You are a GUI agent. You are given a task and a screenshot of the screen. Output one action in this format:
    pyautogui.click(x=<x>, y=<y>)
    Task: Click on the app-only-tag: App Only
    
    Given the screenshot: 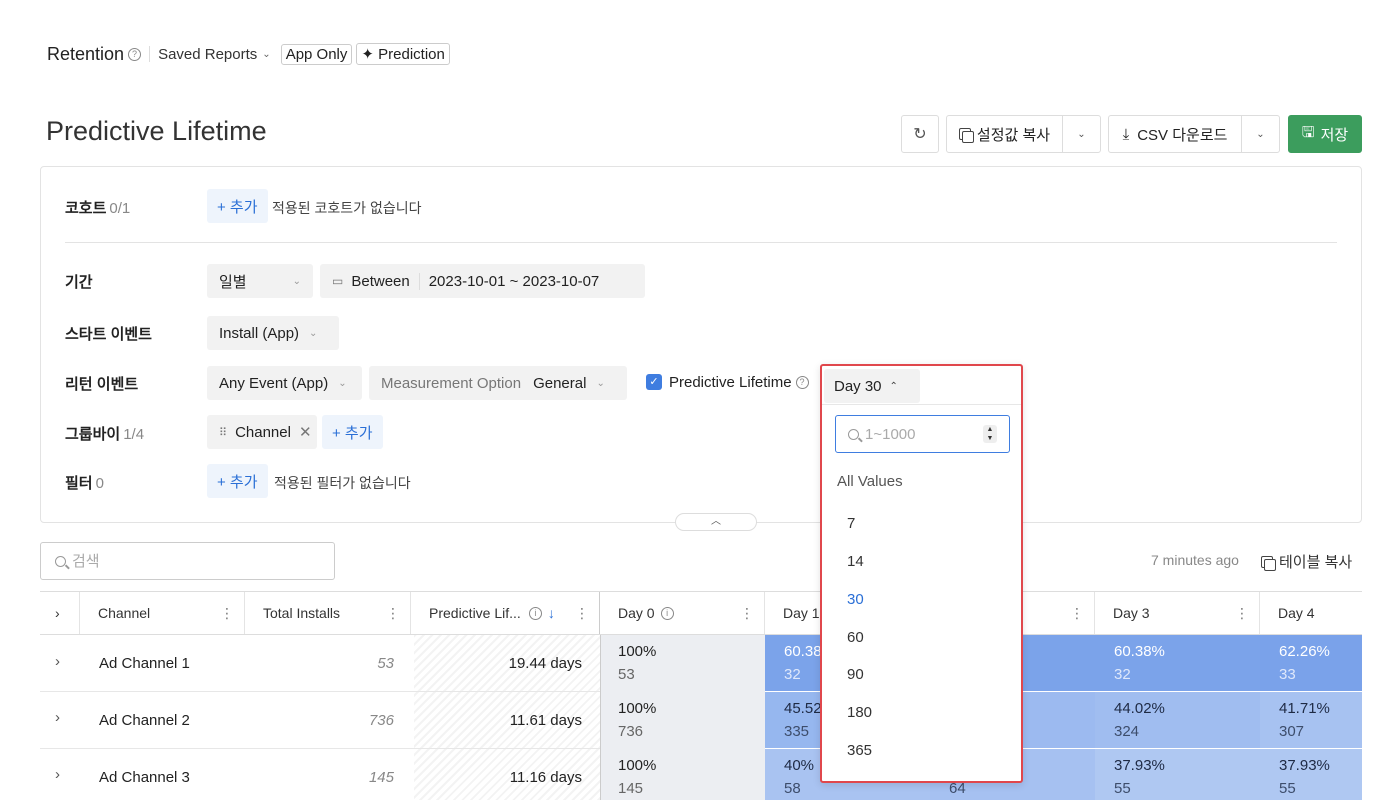 What is the action you would take?
    pyautogui.click(x=316, y=54)
    